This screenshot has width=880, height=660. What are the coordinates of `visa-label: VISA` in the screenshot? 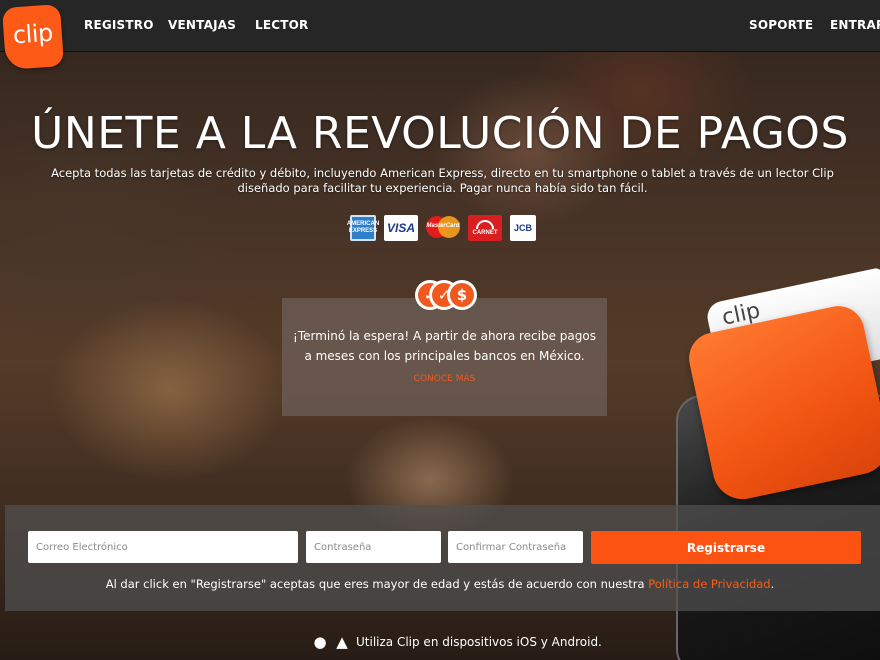 It's located at (400, 228).